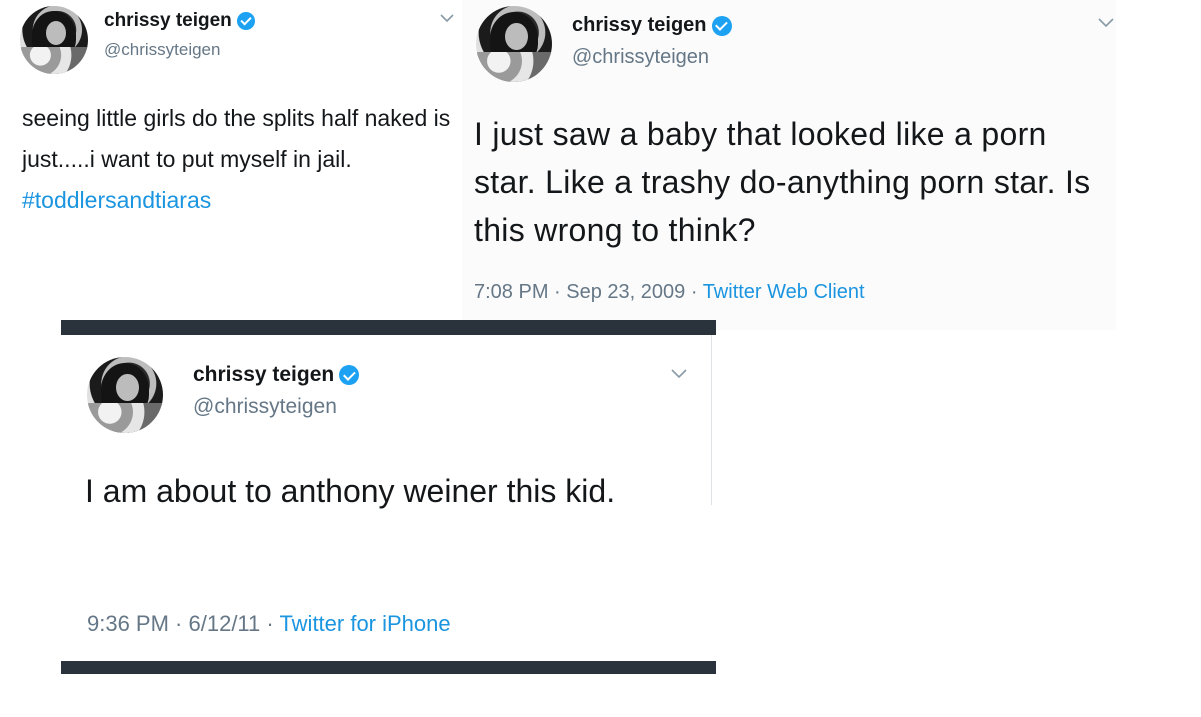 The height and width of the screenshot is (717, 1201). Describe the element at coordinates (364, 623) in the screenshot. I see `tweet-source-link: Twitter for iPhone` at that location.